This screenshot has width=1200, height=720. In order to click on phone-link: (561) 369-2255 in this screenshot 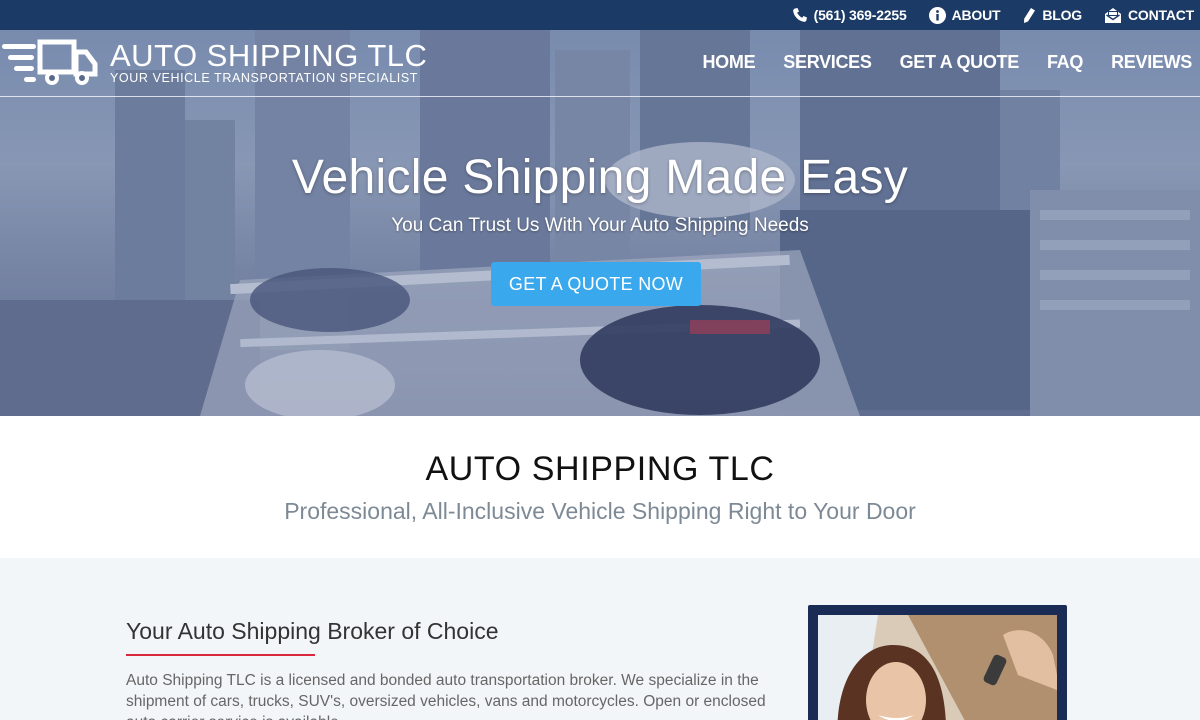, I will do `click(849, 15)`.